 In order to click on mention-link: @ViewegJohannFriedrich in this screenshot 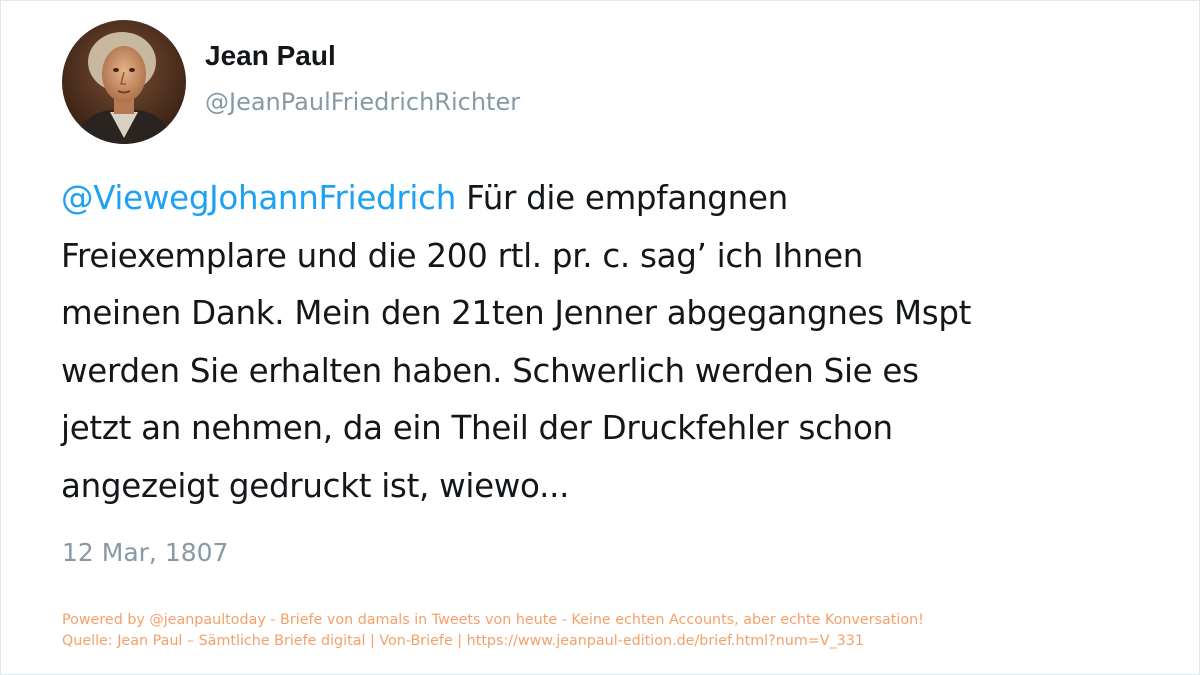, I will do `click(258, 198)`.